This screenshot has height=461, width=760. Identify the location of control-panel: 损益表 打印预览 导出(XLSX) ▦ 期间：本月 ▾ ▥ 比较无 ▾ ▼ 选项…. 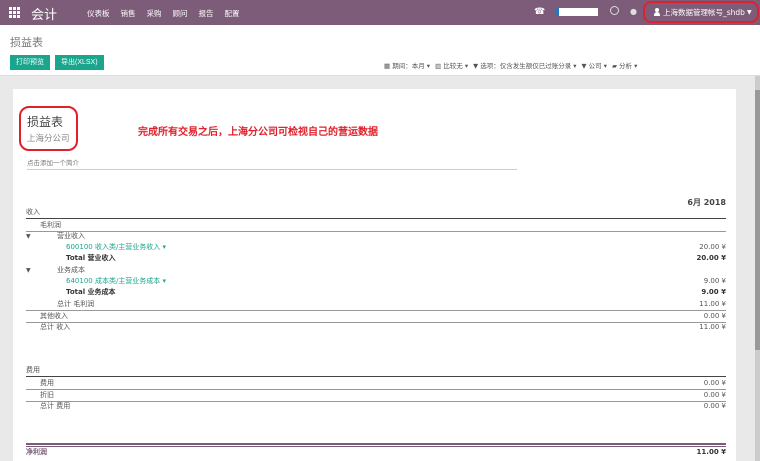
(380, 50).